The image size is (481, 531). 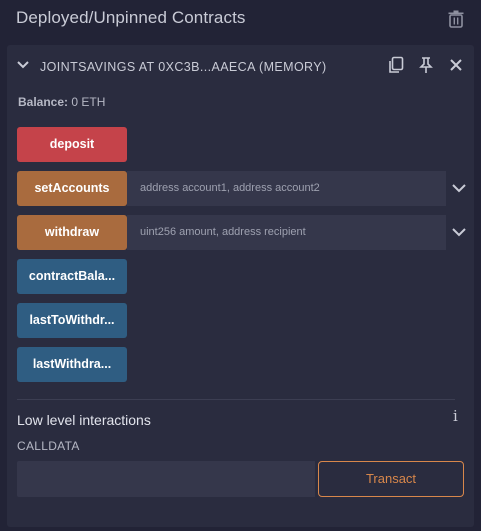 I want to click on withdraw-button: withdraw, so click(x=72, y=232).